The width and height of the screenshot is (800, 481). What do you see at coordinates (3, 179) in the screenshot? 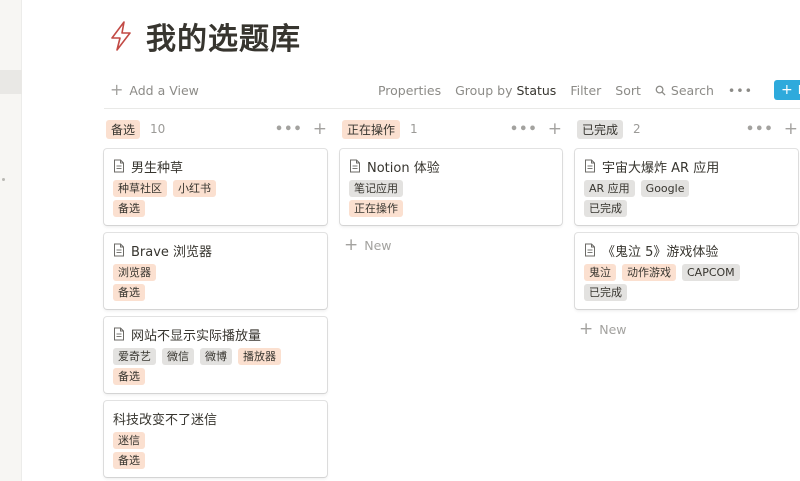
I see `sidebar-dot` at bounding box center [3, 179].